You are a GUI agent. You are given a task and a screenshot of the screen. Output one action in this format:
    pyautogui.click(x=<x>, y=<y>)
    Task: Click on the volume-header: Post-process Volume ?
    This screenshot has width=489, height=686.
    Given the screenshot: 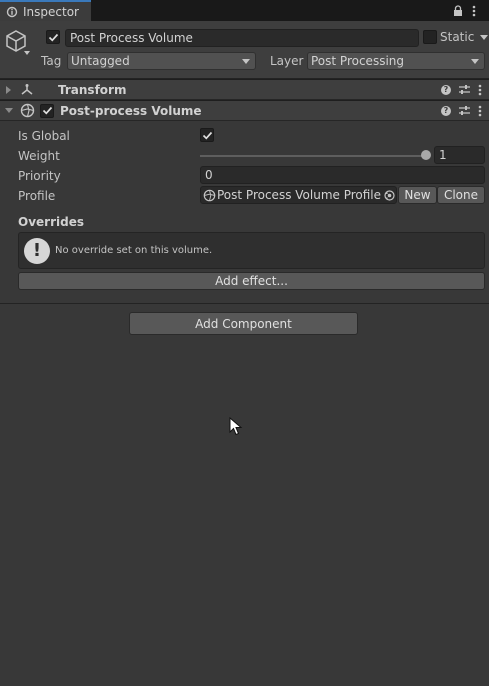 What is the action you would take?
    pyautogui.click(x=244, y=110)
    